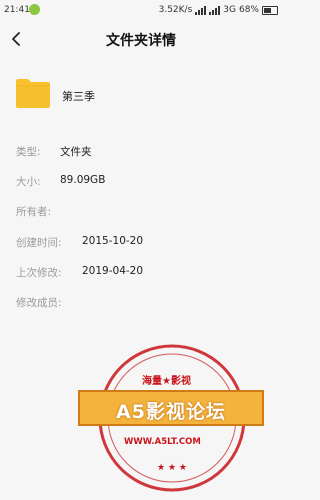  Describe the element at coordinates (113, 241) in the screenshot. I see `detail-value: 2015-10-20` at that location.